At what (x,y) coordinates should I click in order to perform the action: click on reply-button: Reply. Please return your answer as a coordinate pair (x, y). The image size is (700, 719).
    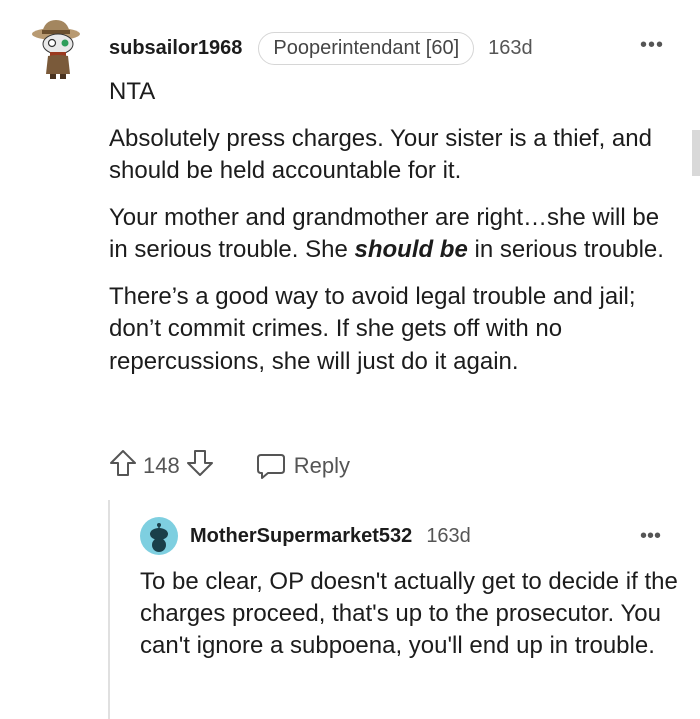
    Looking at the image, I should click on (303, 466).